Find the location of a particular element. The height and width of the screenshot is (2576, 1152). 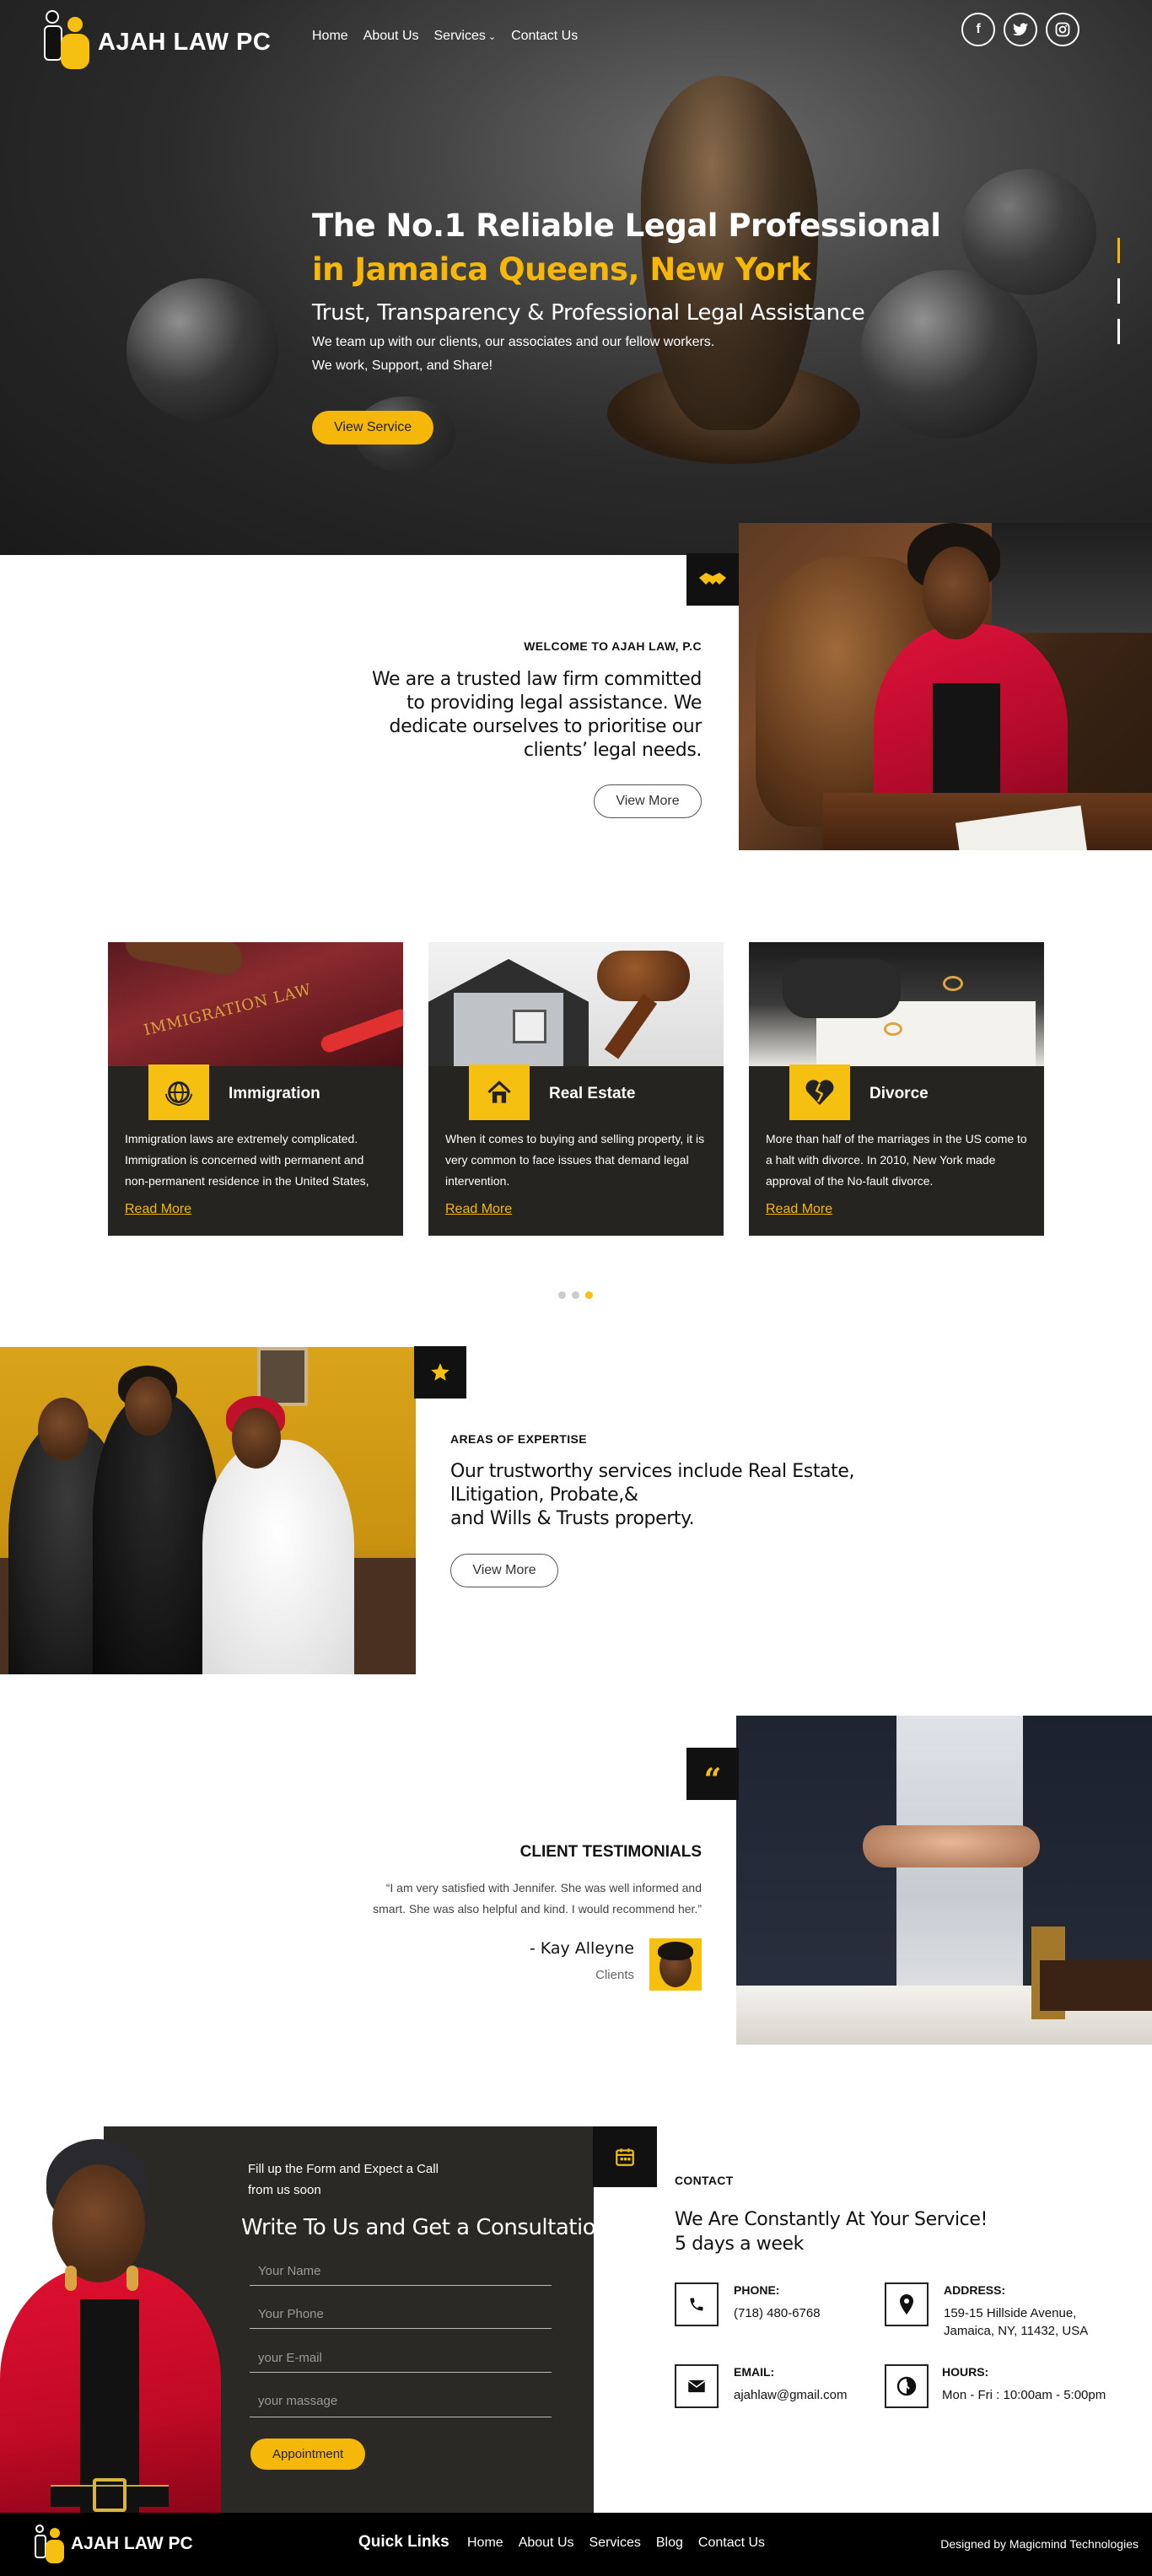

broken-heart-icon is located at coordinates (819, 1092).